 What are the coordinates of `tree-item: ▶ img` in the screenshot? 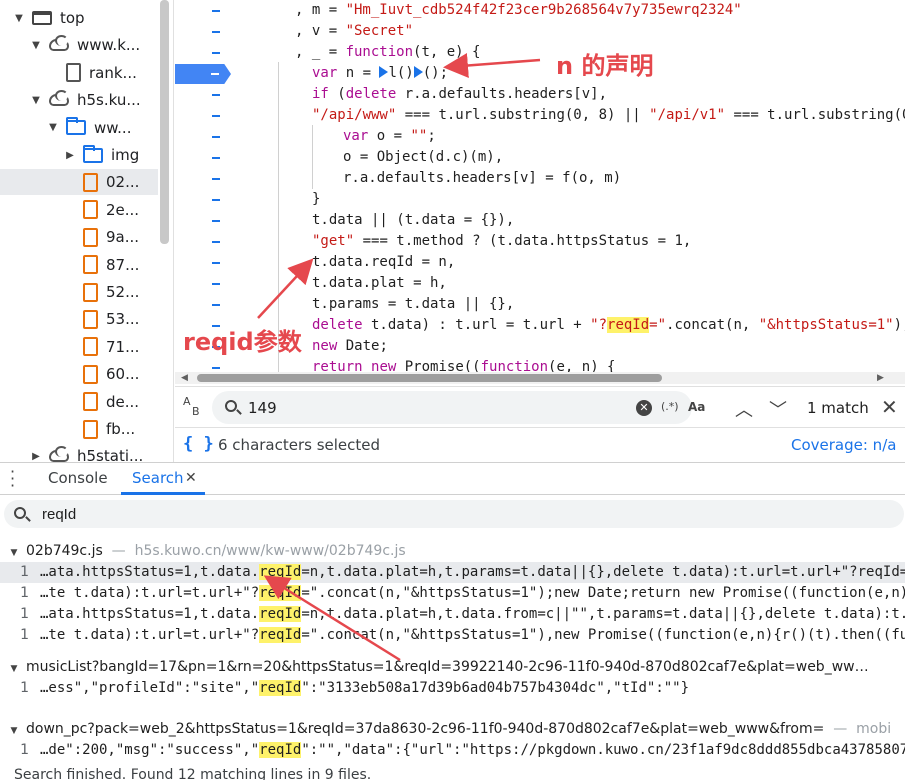 It's located at (79, 155).